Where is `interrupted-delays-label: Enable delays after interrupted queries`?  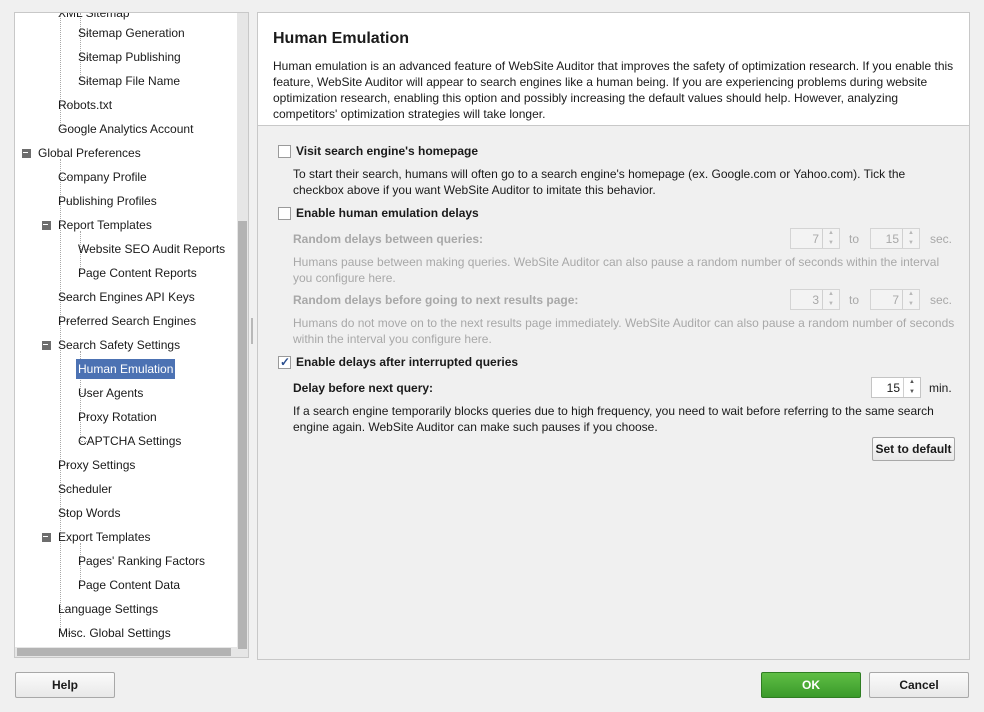 interrupted-delays-label: Enable delays after interrupted queries is located at coordinates (407, 362).